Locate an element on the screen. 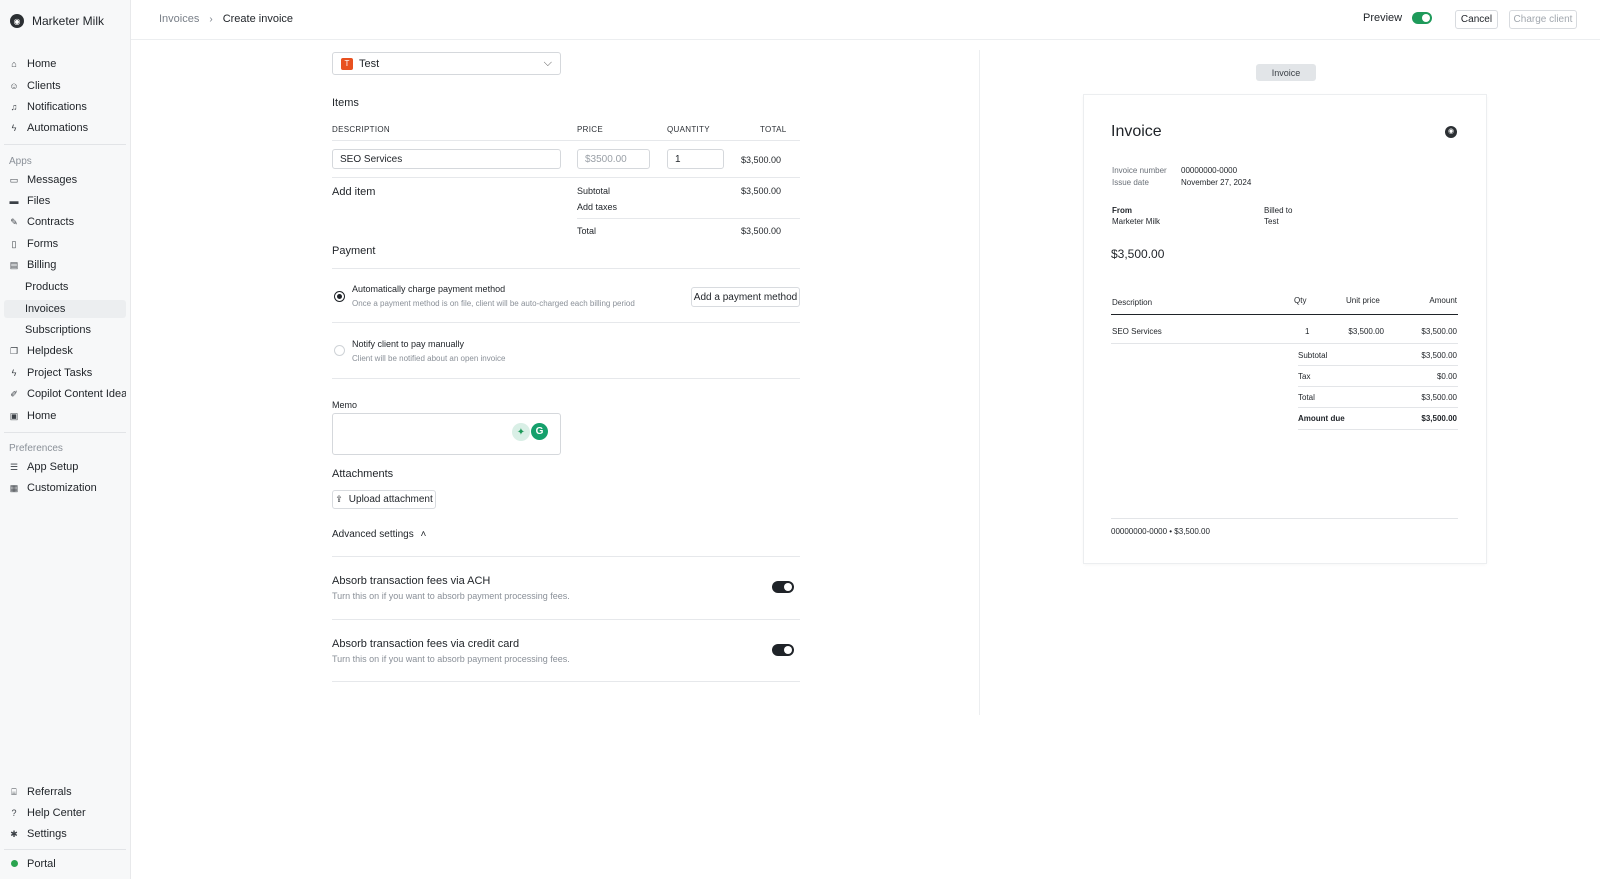  bell-icon: ♫ is located at coordinates (14, 107).